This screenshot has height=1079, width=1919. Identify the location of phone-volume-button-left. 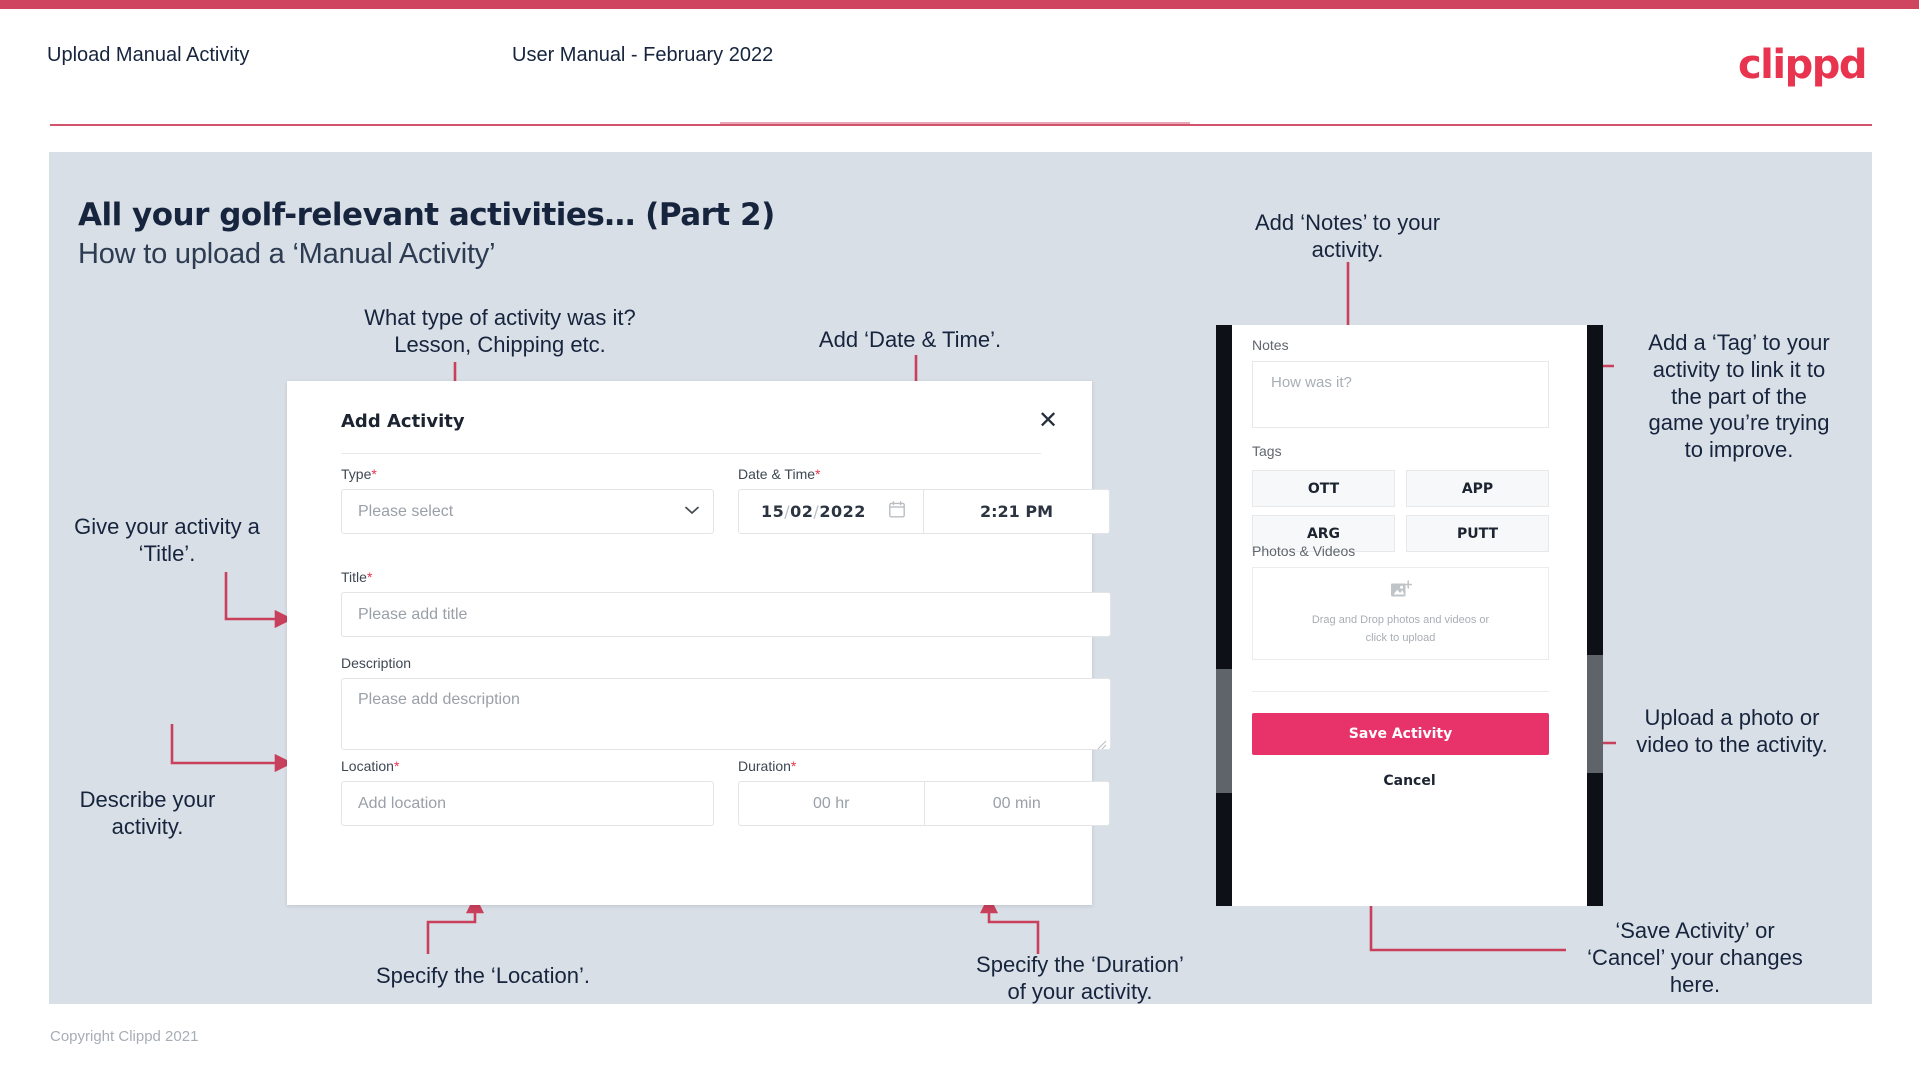
(1224, 731).